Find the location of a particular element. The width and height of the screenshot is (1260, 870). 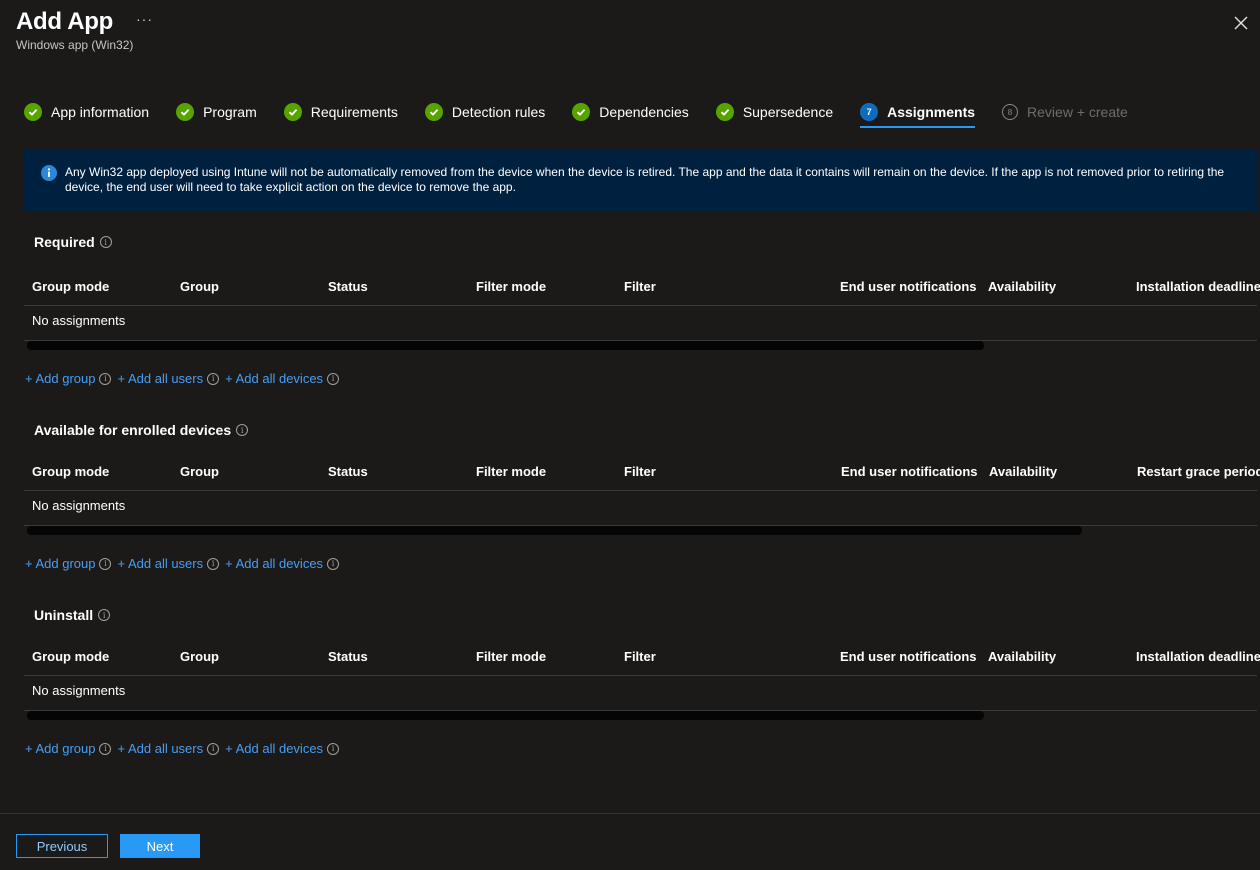

step-label: Supersedence is located at coordinates (788, 112).